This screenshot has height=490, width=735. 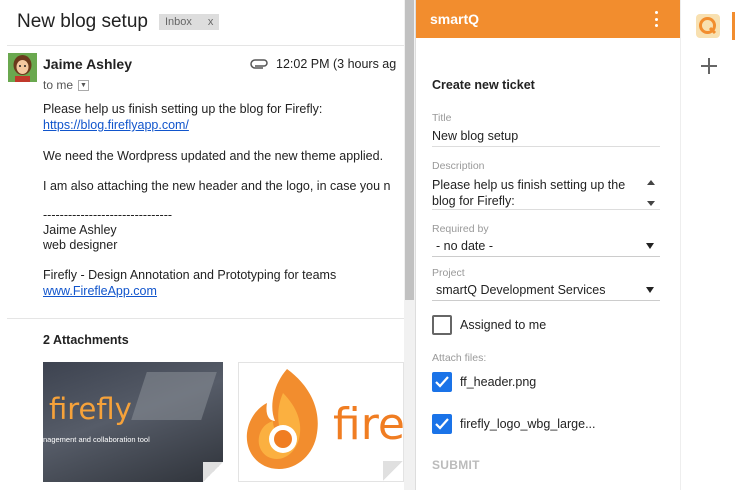 I want to click on more-options-icon, so click(x=656, y=19).